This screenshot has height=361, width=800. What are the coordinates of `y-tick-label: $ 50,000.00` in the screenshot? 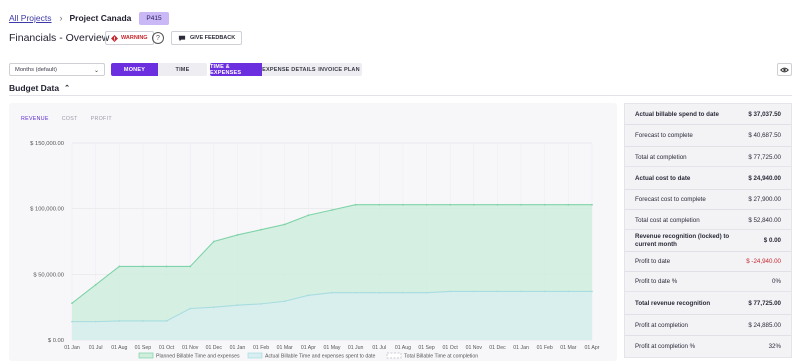 It's located at (48, 275).